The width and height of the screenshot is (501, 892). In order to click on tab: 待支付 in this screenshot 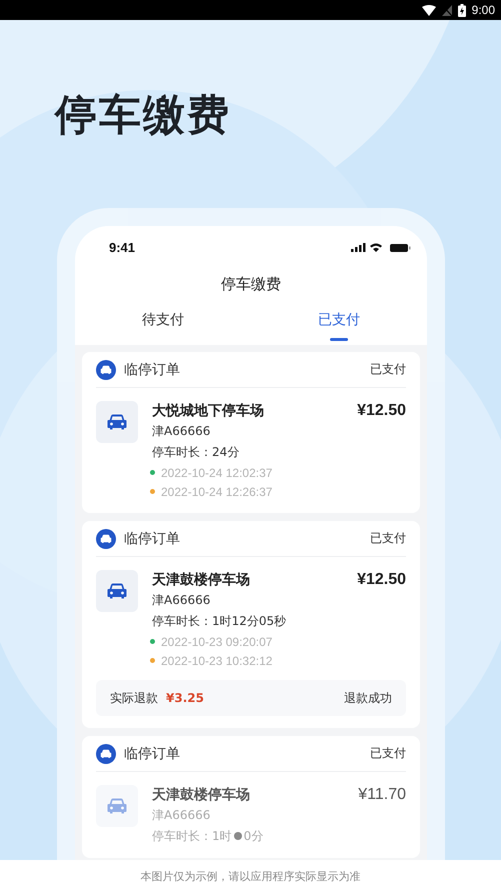, I will do `click(163, 322)`.